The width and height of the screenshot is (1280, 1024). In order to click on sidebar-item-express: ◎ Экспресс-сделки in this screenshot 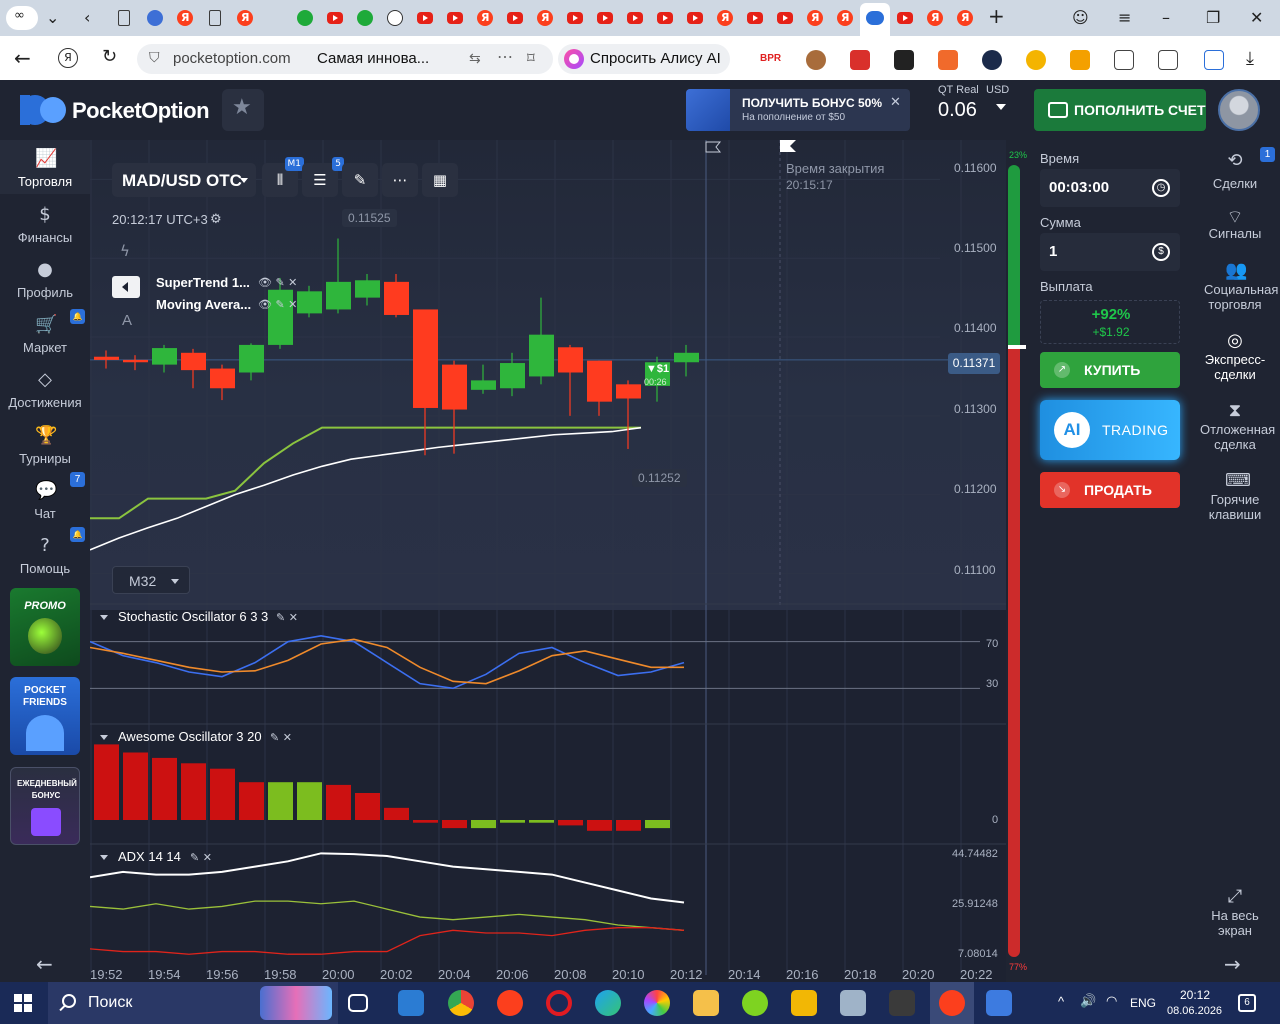, I will do `click(1235, 352)`.